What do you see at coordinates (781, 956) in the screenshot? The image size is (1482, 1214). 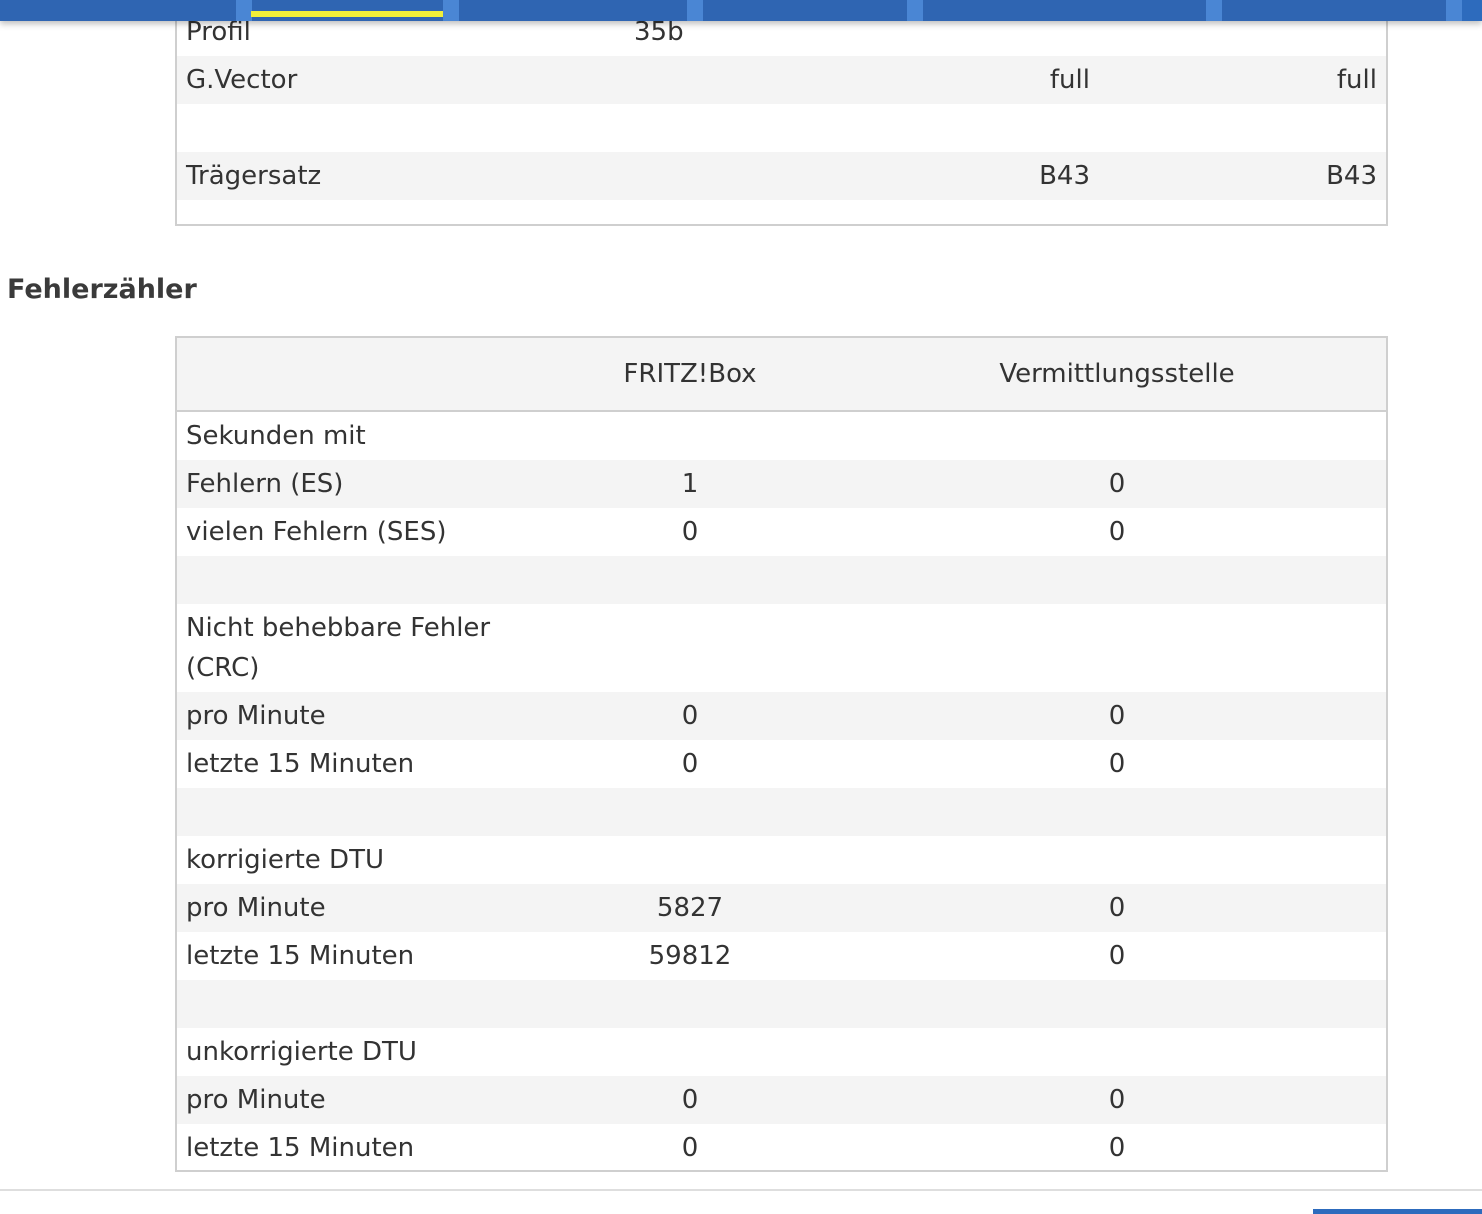 I see `table-row: letzte 15 Minuten 59812 0` at bounding box center [781, 956].